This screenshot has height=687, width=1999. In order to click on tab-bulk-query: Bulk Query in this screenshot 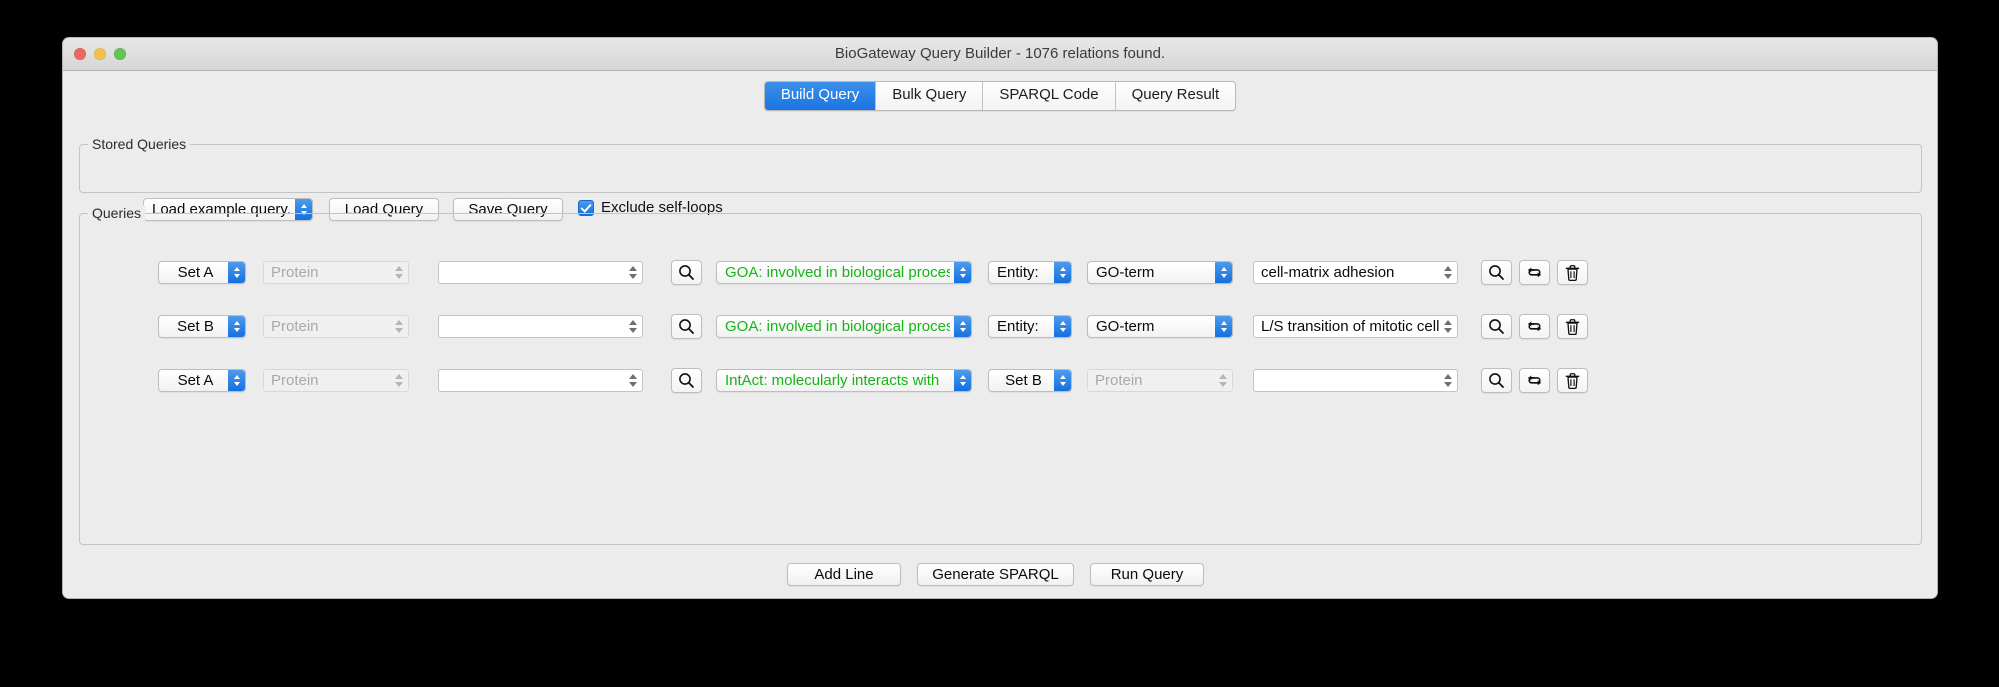, I will do `click(930, 96)`.